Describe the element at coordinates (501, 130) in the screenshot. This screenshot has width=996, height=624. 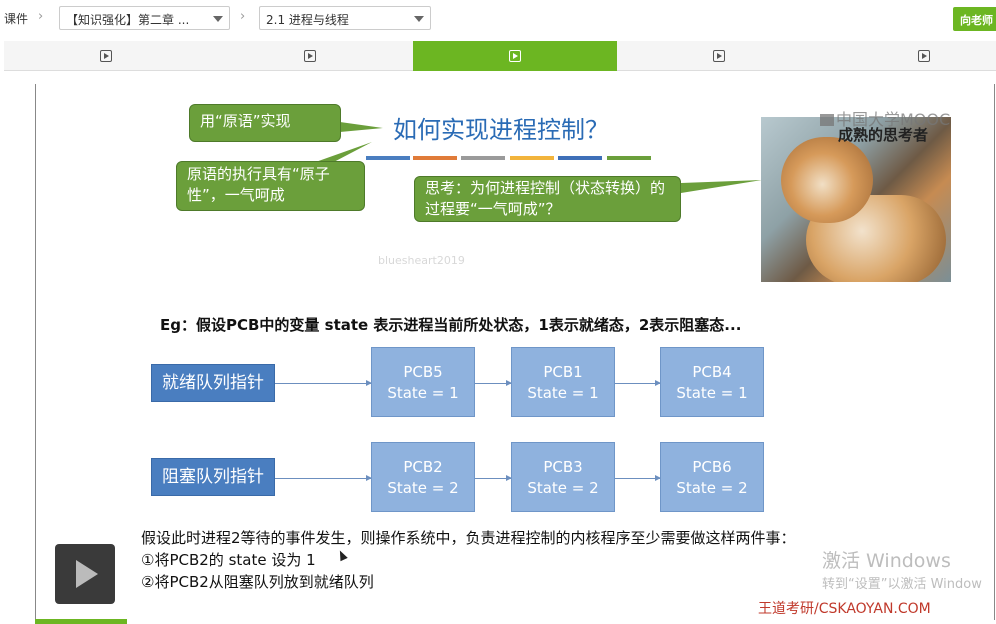
I see `slide-title: 如何实现进程控制？` at that location.